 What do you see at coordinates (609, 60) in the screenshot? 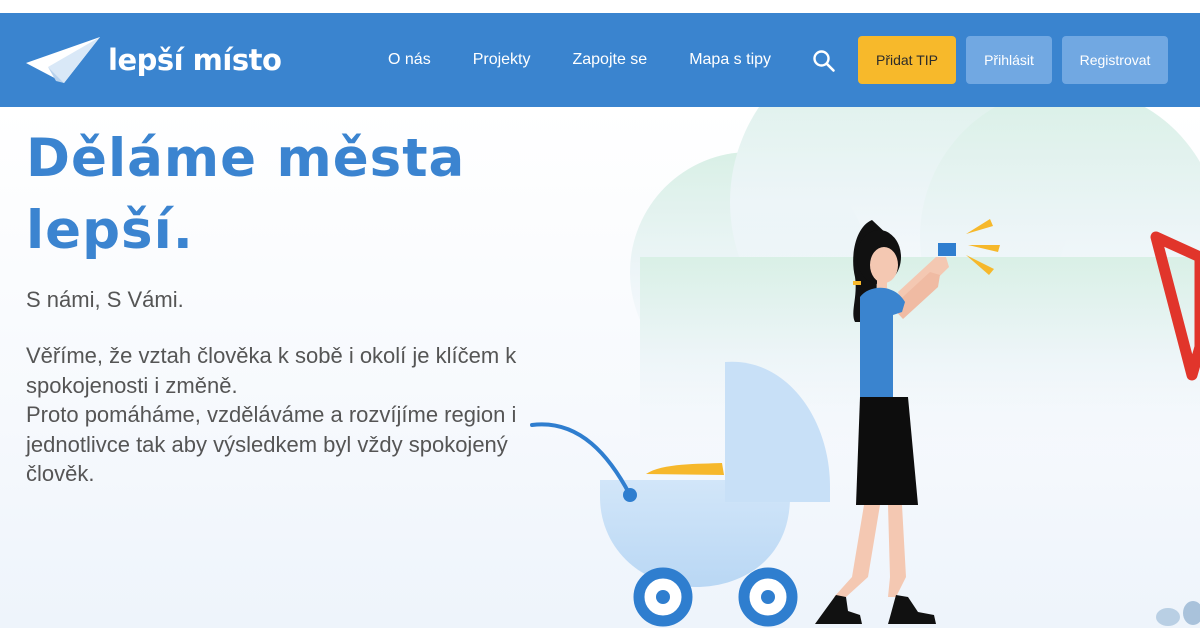
I see `nav-link-get-involved: Zapojte se` at bounding box center [609, 60].